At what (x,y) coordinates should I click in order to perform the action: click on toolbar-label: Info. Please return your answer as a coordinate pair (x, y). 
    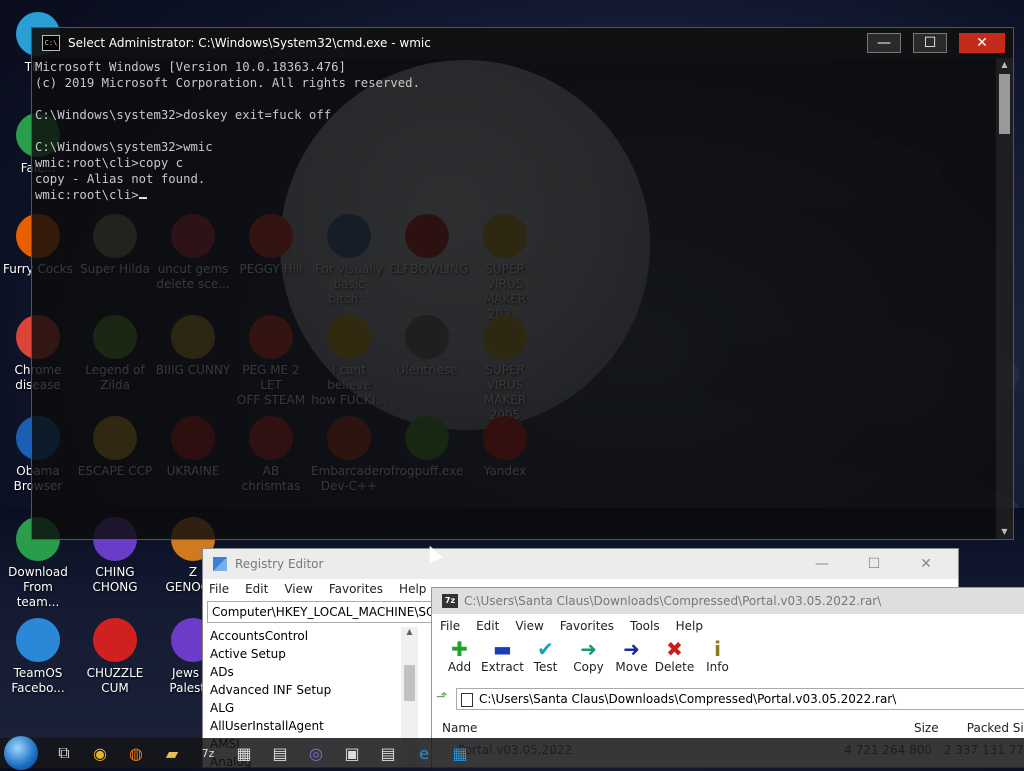
    Looking at the image, I should click on (717, 667).